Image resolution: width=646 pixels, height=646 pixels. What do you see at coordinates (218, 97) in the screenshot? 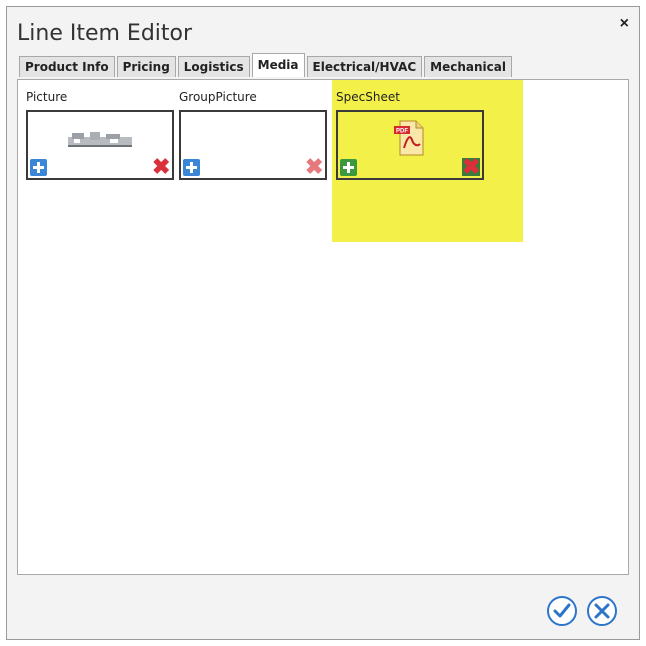
I see `slot-label: GroupPicture` at bounding box center [218, 97].